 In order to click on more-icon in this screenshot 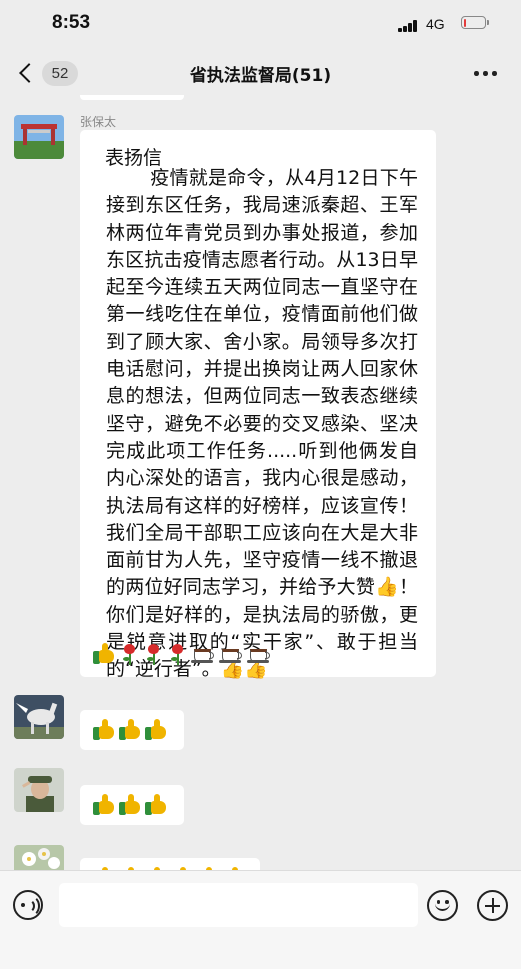, I will do `click(476, 73)`.